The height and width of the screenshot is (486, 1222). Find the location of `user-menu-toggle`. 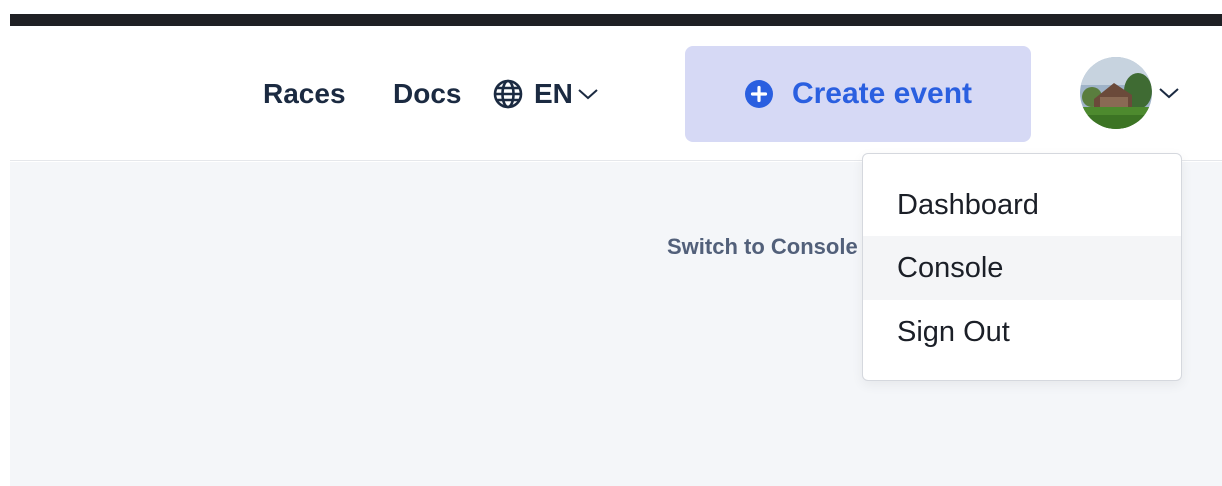

user-menu-toggle is located at coordinates (1130, 93).